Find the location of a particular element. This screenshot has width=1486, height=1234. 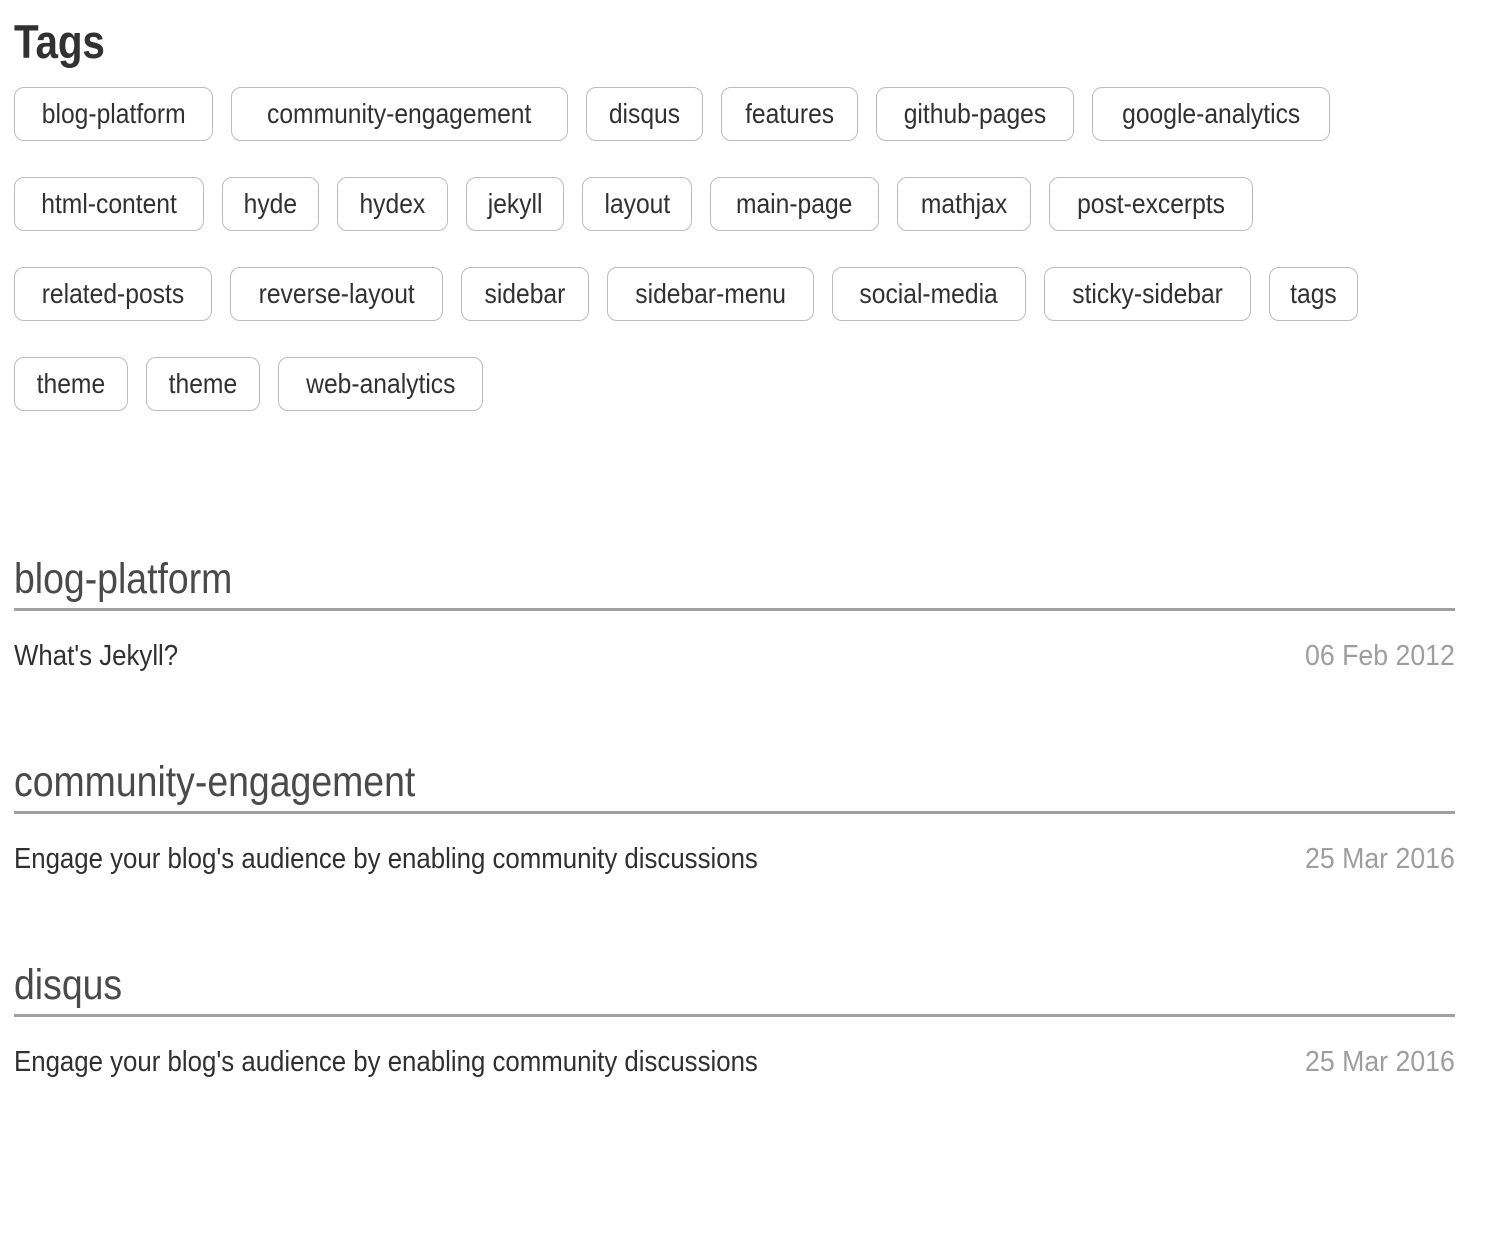

page-title: Tags is located at coordinates (59, 41).